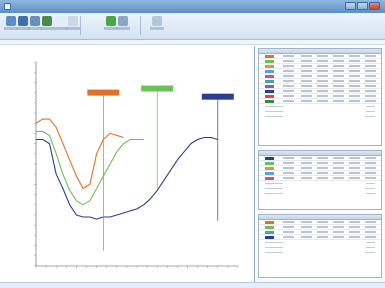 The height and width of the screenshot is (288, 385). What do you see at coordinates (362, 6) in the screenshot?
I see `maximize-button` at bounding box center [362, 6].